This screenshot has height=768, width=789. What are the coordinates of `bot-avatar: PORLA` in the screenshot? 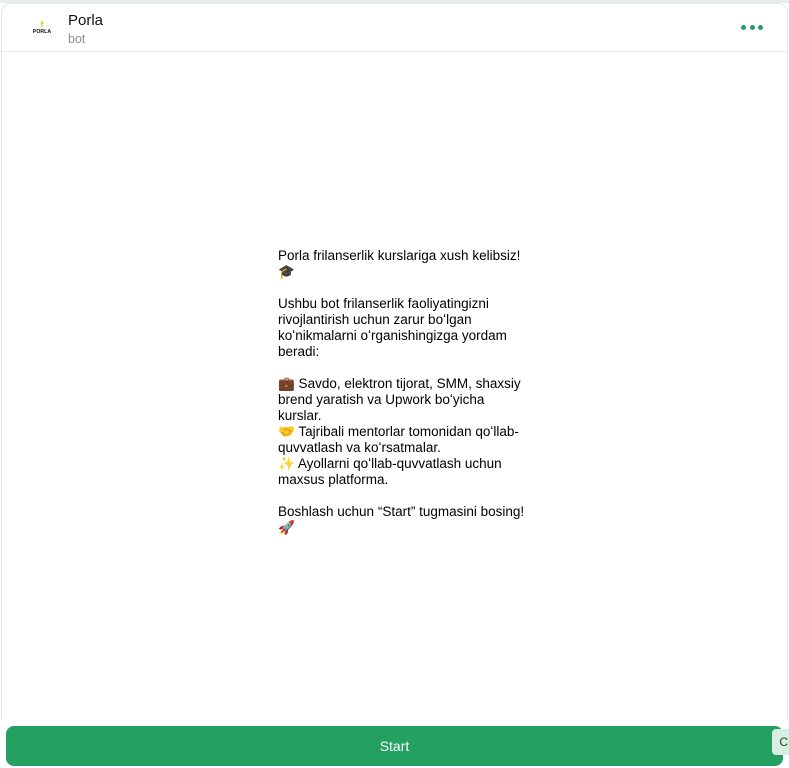 It's located at (42, 29).